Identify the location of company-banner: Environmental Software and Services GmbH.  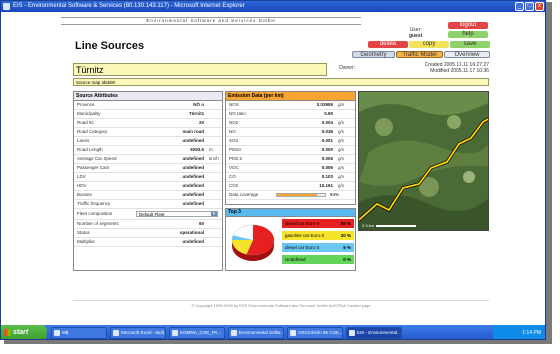
(211, 21).